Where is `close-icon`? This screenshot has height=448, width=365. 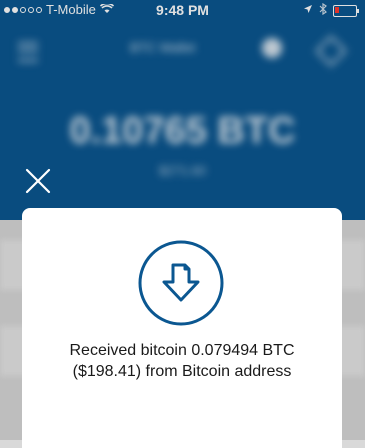
close-icon is located at coordinates (38, 181).